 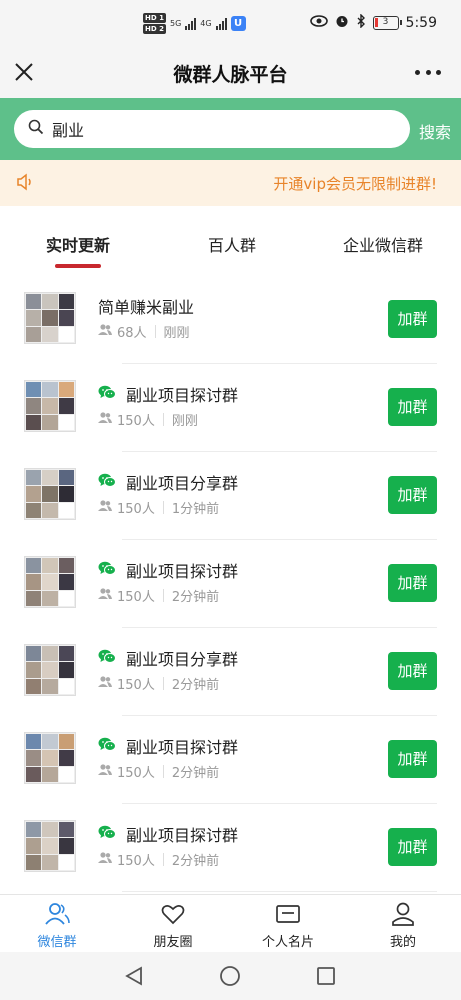 I want to click on group-meta: 68人 刚刚, so click(x=144, y=331).